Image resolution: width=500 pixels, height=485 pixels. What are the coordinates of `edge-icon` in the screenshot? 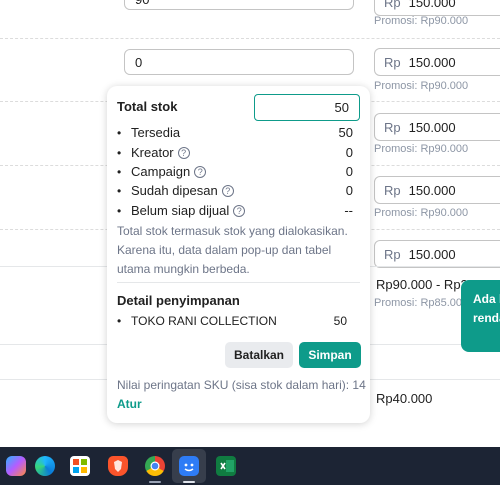 It's located at (45, 466).